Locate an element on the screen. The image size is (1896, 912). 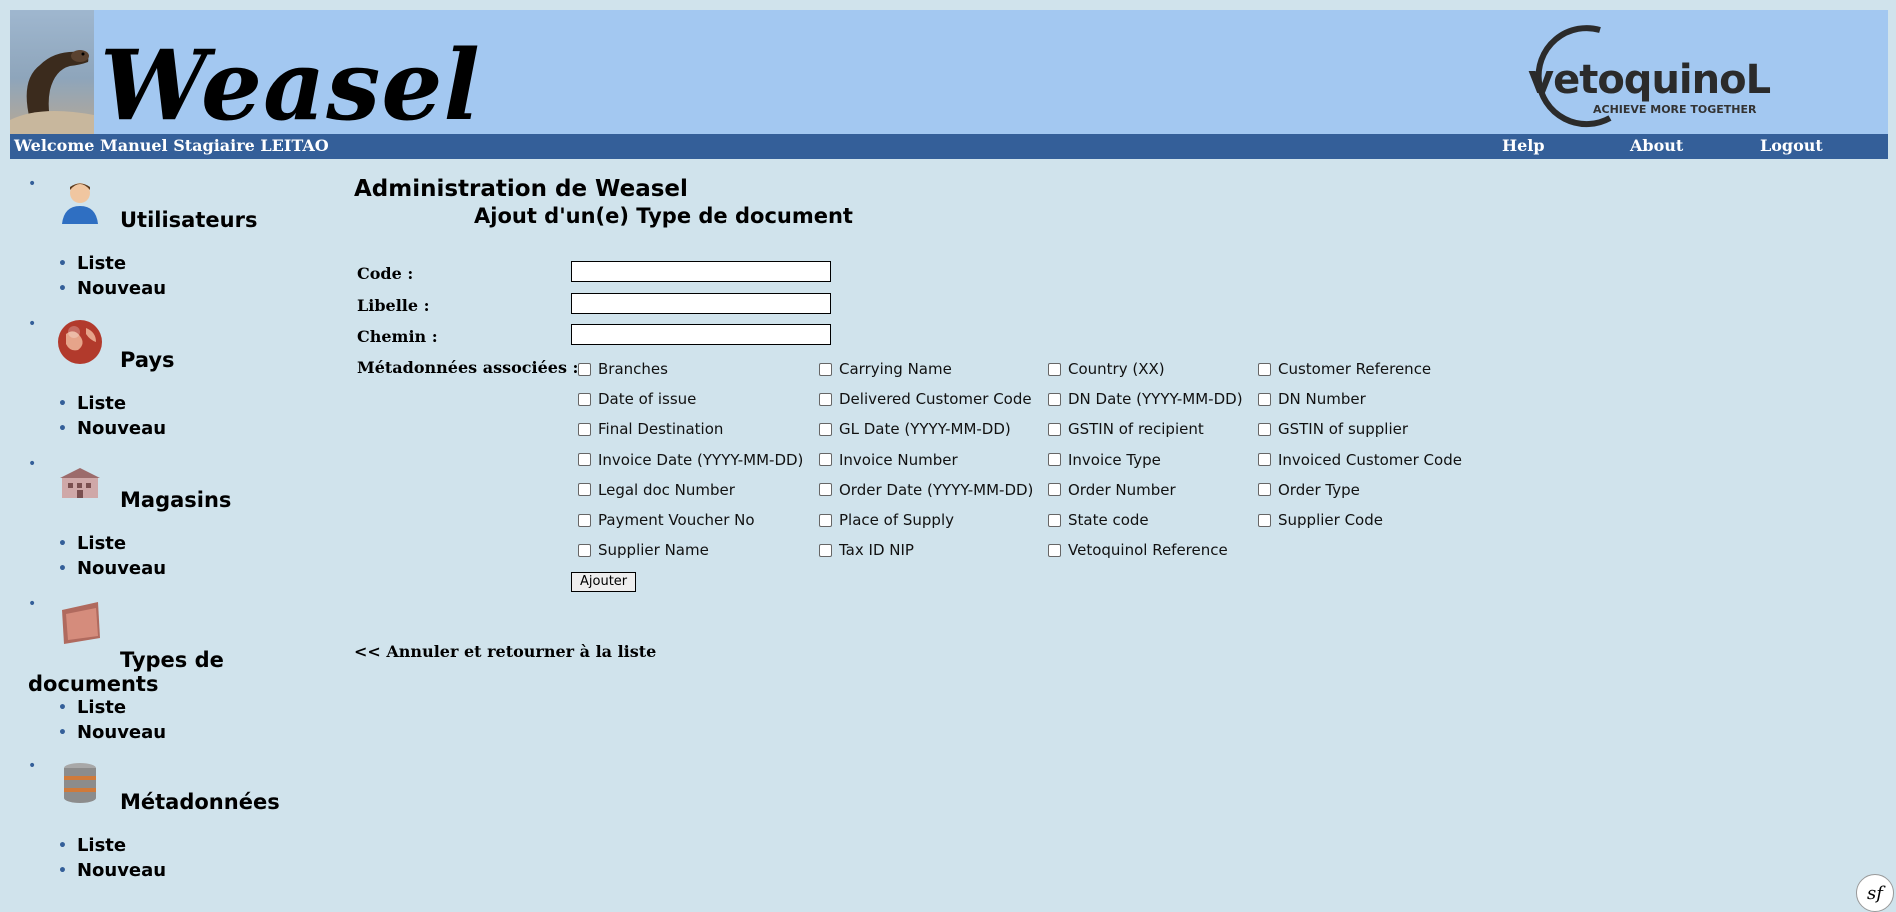
metadata-label: Métadonnées associées : is located at coordinates (468, 367).